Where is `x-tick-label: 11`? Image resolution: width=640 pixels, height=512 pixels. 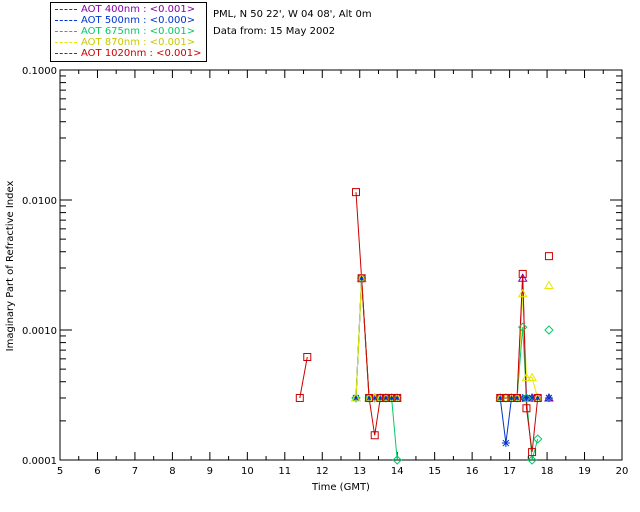 x-tick-label: 11 is located at coordinates (284, 471).